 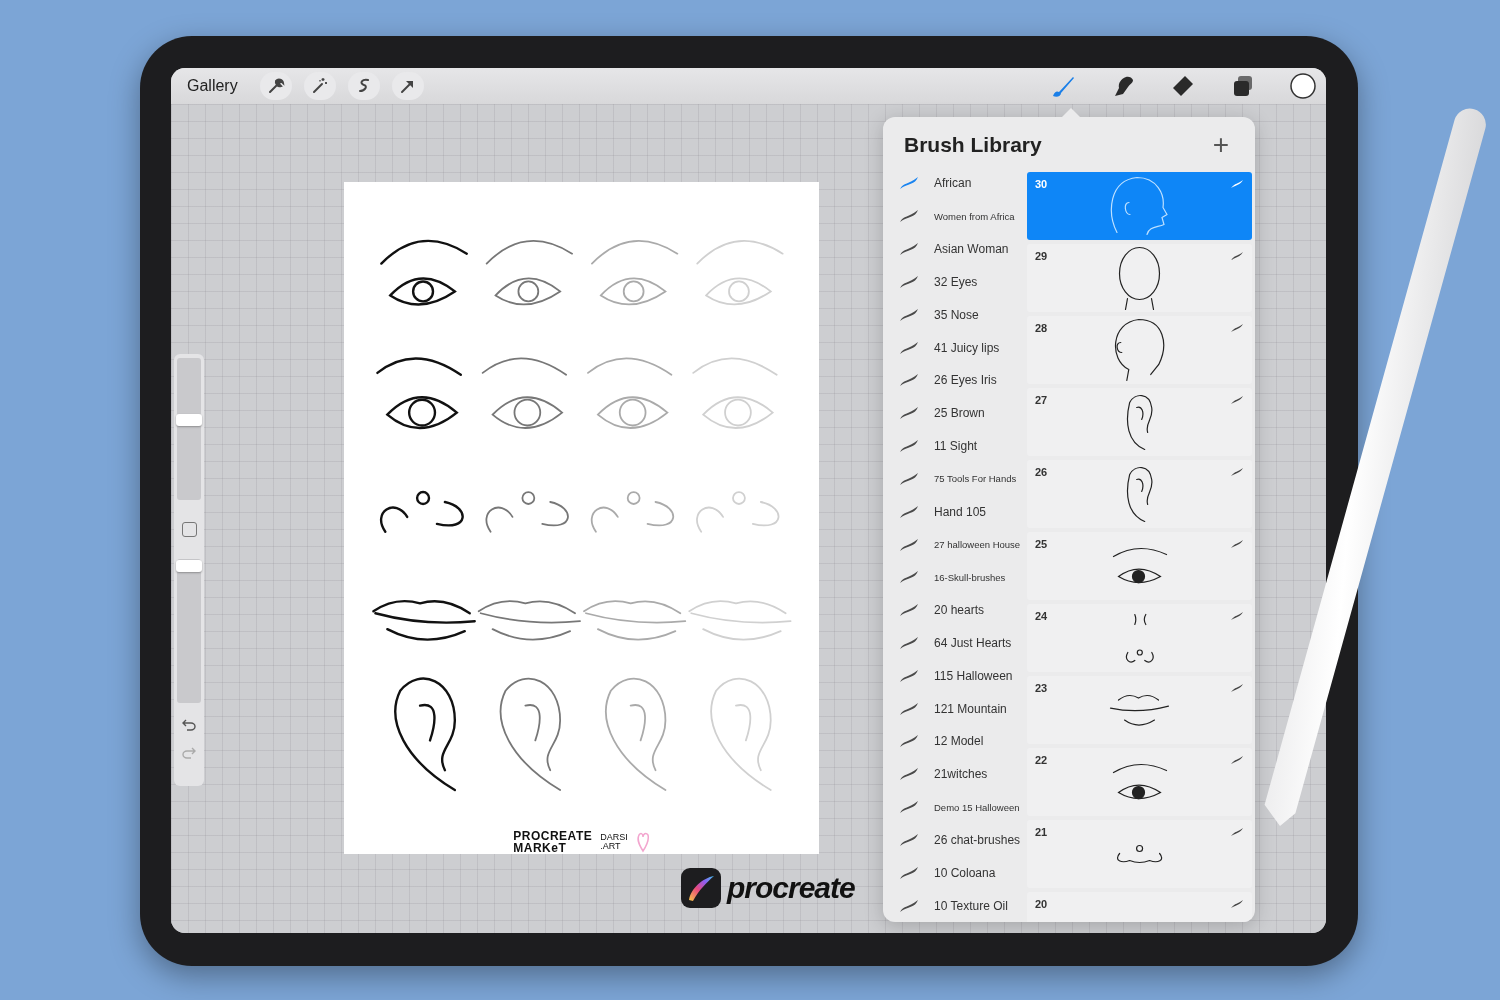 I want to click on heart-icon, so click(x=642, y=842).